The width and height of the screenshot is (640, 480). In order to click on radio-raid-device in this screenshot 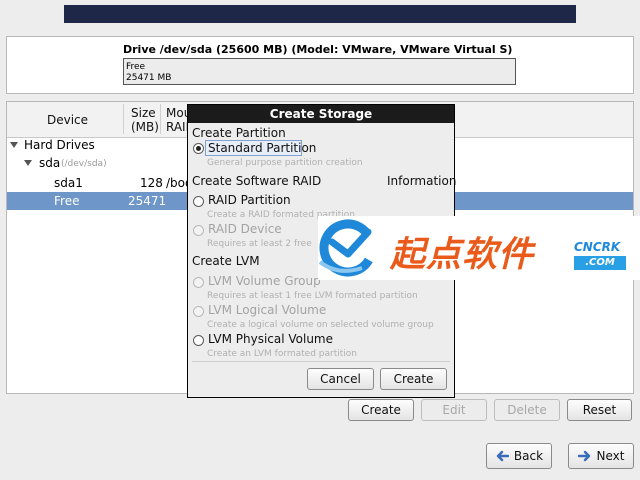, I will do `click(198, 230)`.